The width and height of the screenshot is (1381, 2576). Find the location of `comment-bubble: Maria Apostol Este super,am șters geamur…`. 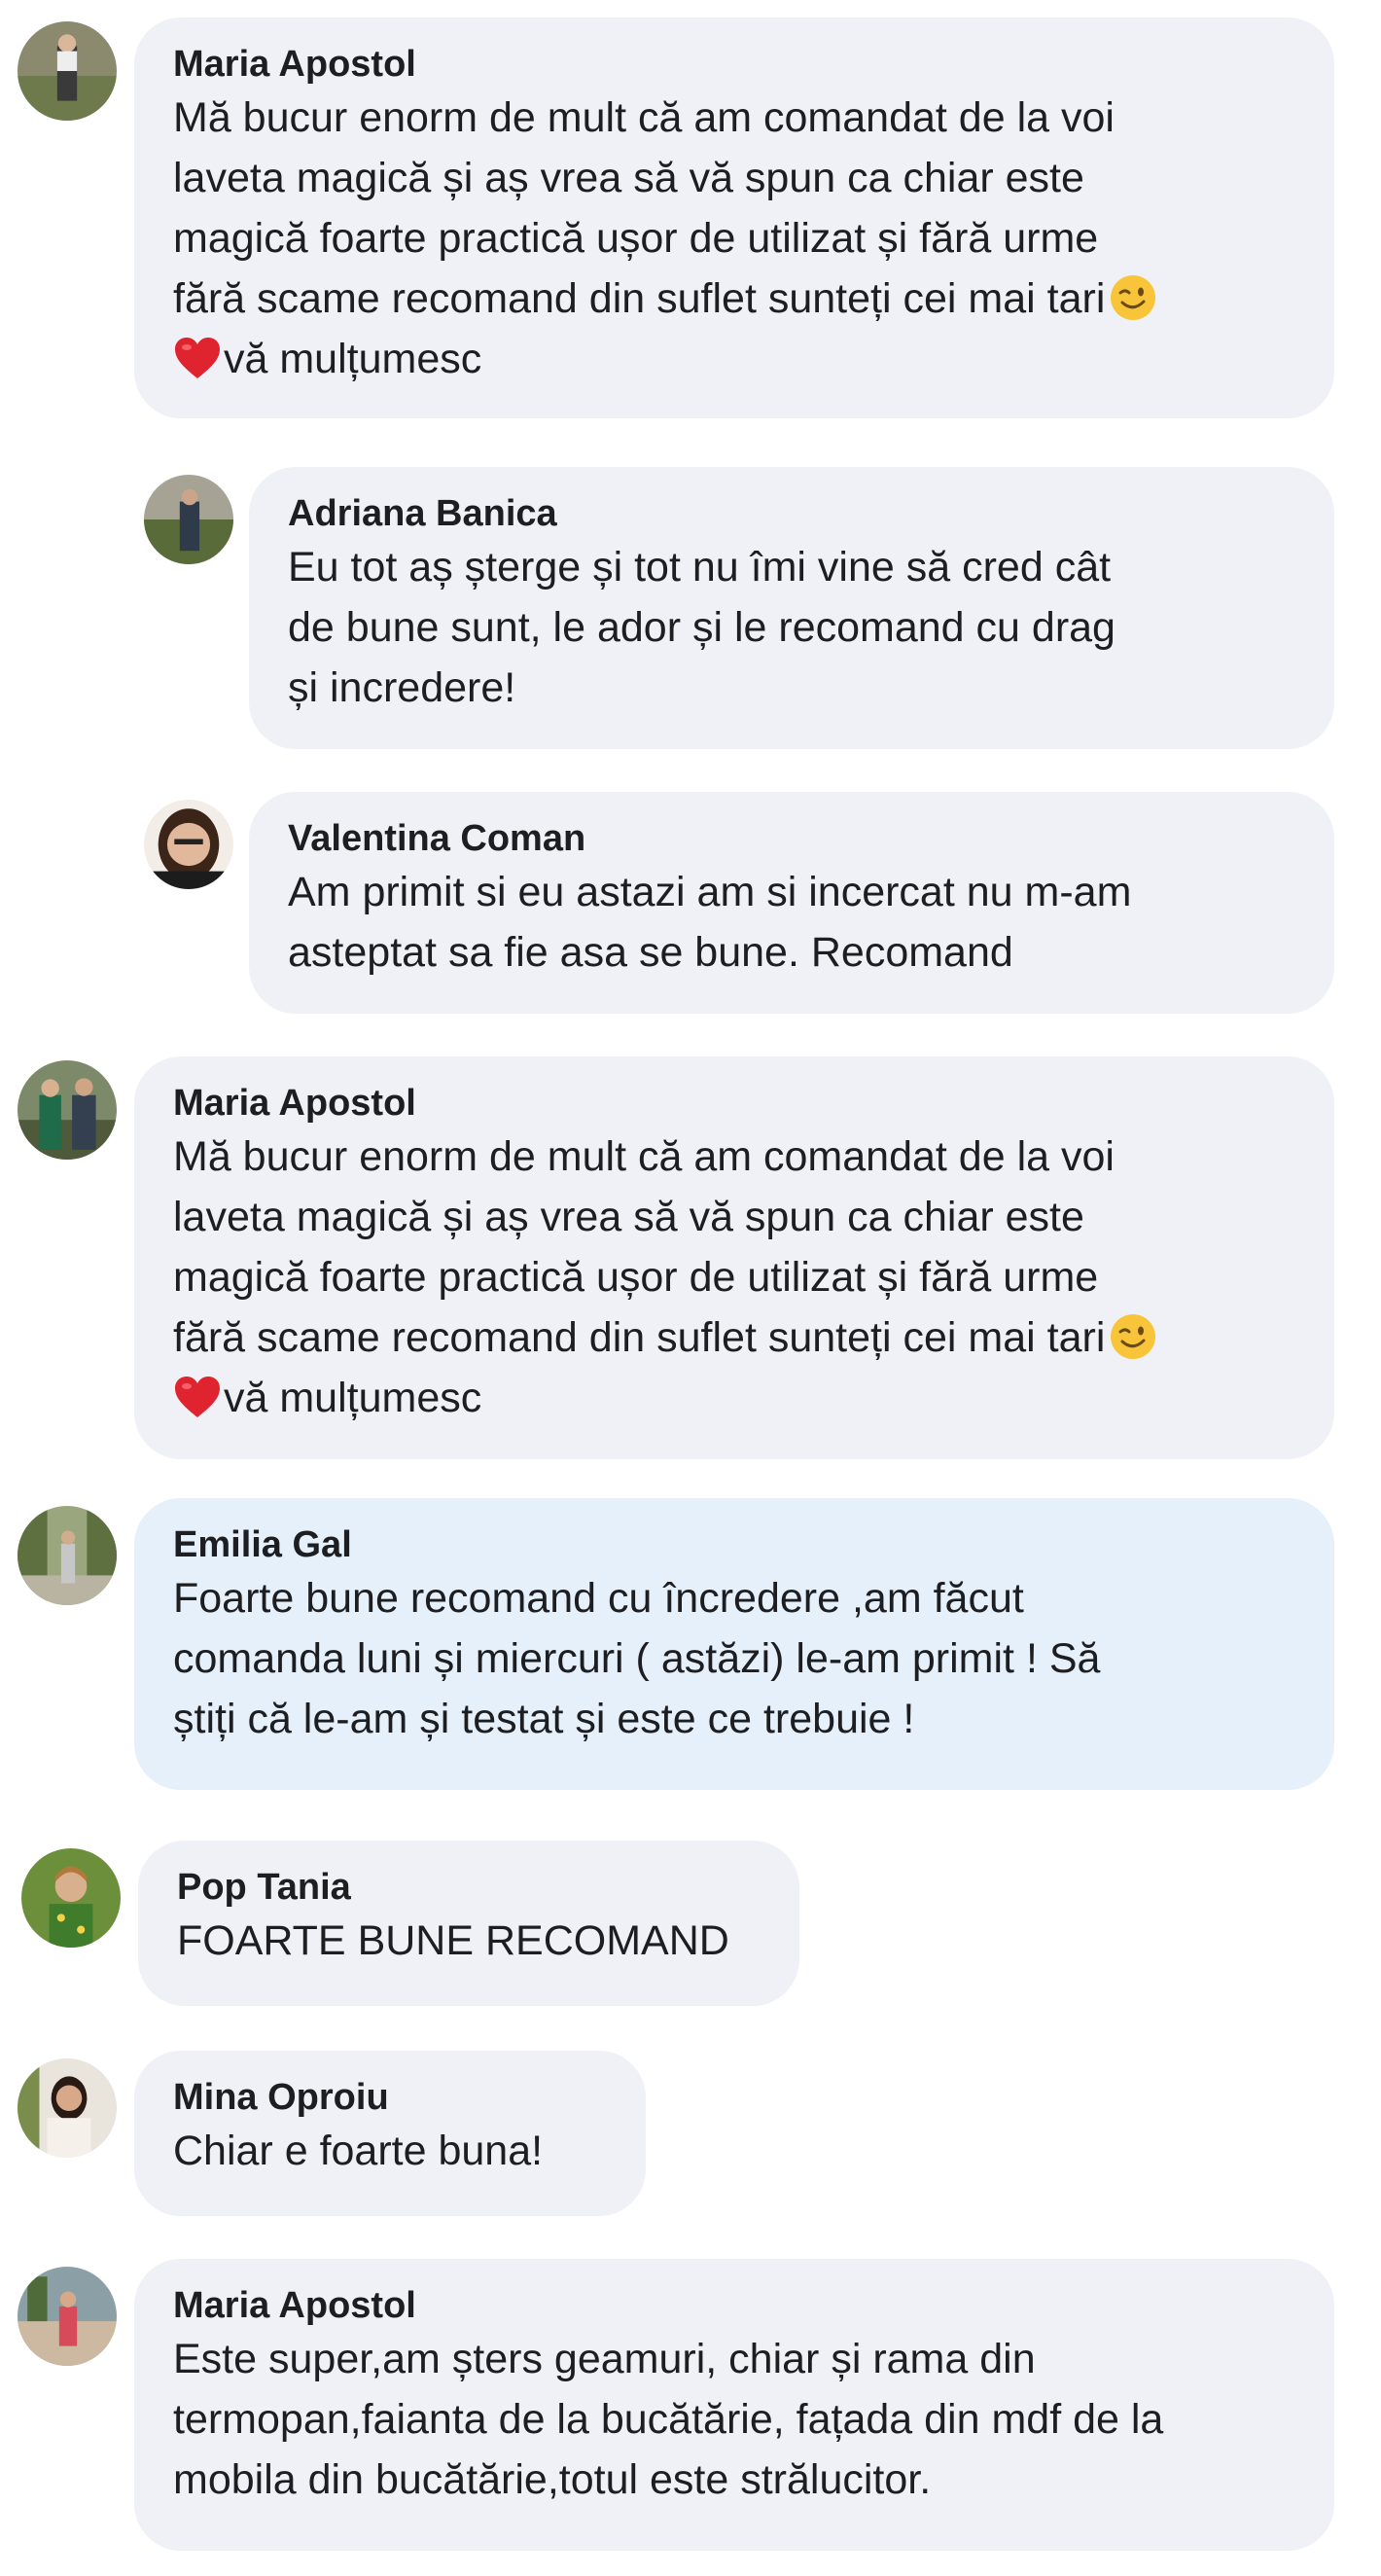

comment-bubble: Maria Apostol Este super,am șters geamur… is located at coordinates (734, 2405).